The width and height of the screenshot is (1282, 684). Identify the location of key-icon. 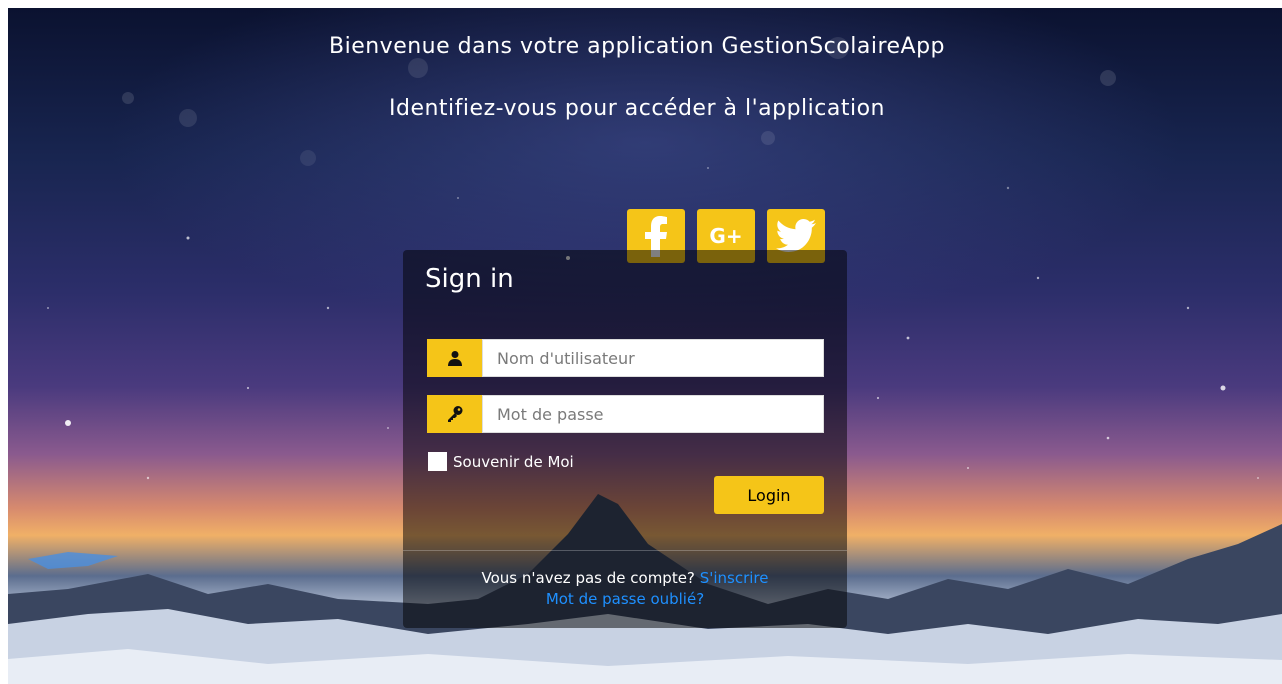
(454, 414).